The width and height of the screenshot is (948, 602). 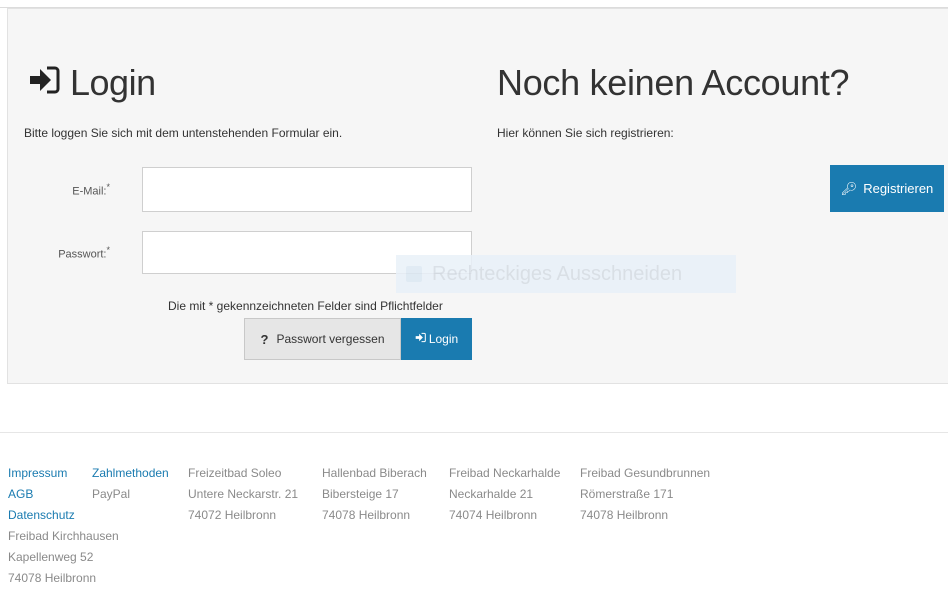 What do you see at coordinates (63, 515) in the screenshot?
I see `footer-link-datenschutz: Datenschutz` at bounding box center [63, 515].